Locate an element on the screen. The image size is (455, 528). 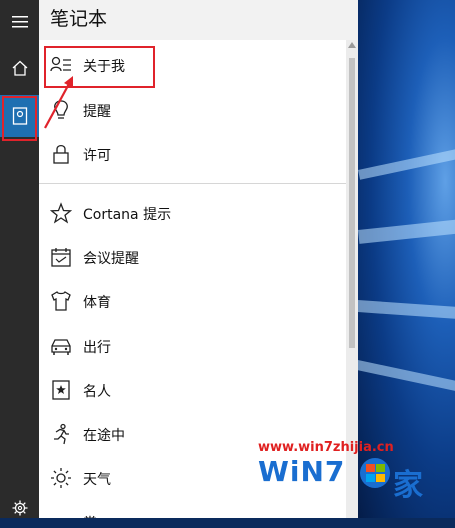
list-item-celebrities: 名人 is located at coordinates (192, 390).